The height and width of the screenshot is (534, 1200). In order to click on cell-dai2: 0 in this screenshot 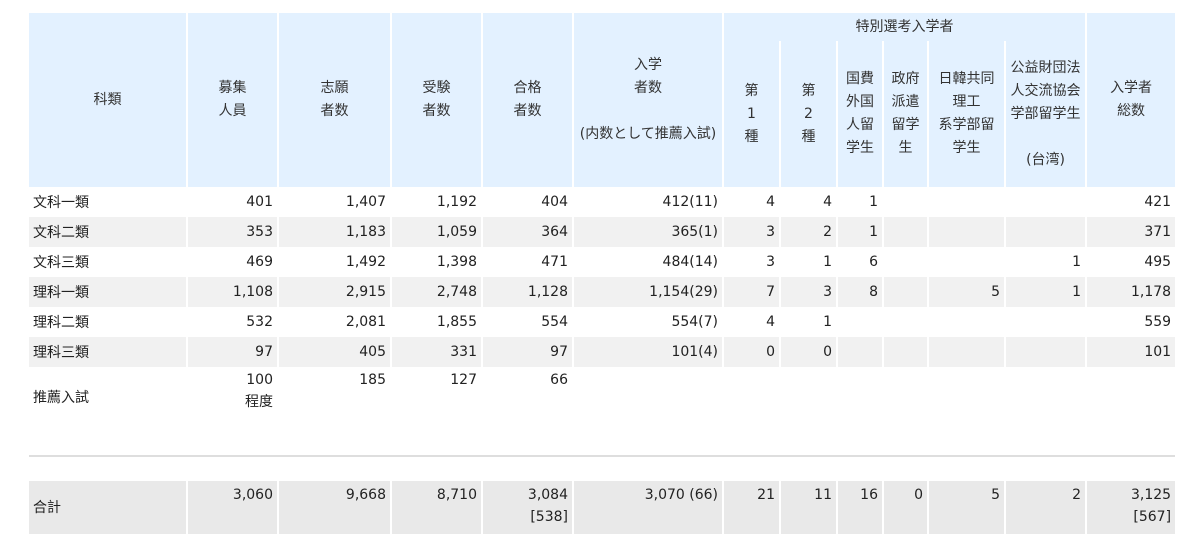, I will do `click(809, 352)`.